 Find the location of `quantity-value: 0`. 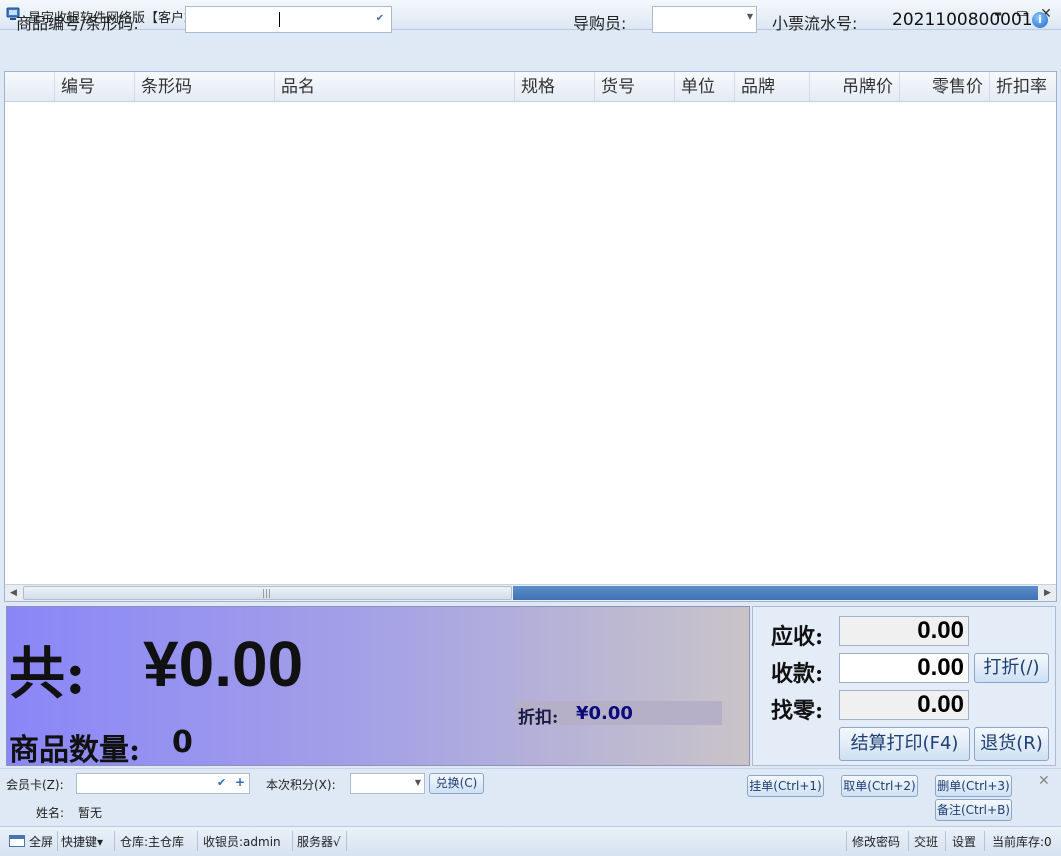

quantity-value: 0 is located at coordinates (182, 742).